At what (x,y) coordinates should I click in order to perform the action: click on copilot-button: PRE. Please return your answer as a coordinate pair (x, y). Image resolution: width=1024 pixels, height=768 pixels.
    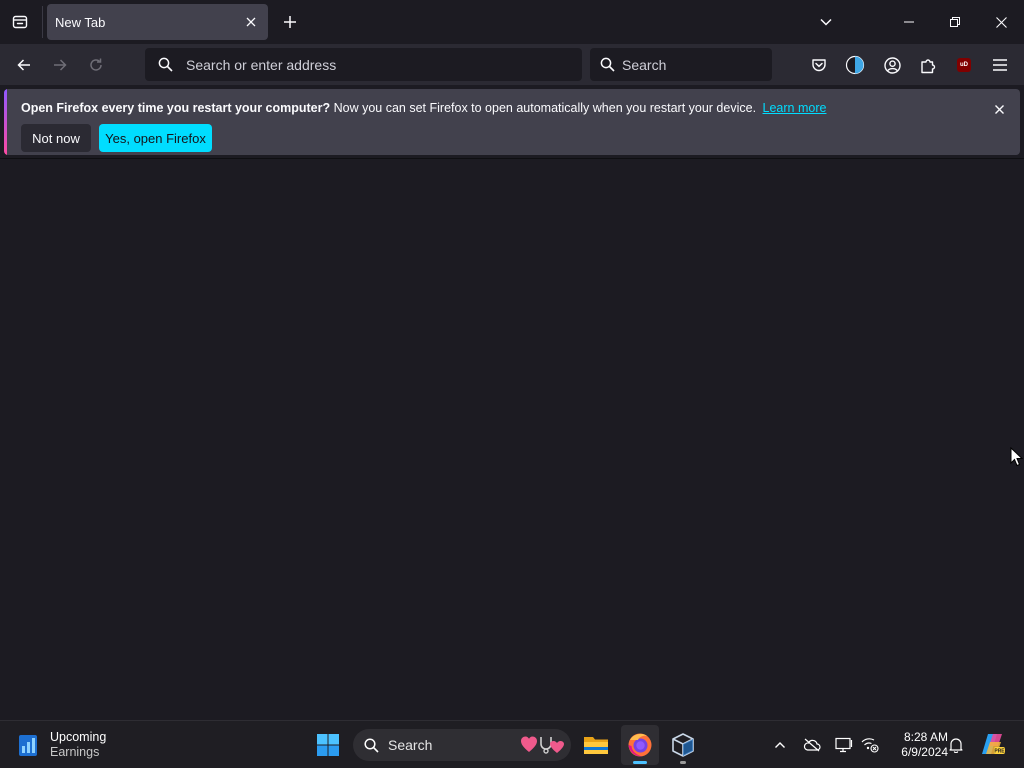
    Looking at the image, I should click on (993, 744).